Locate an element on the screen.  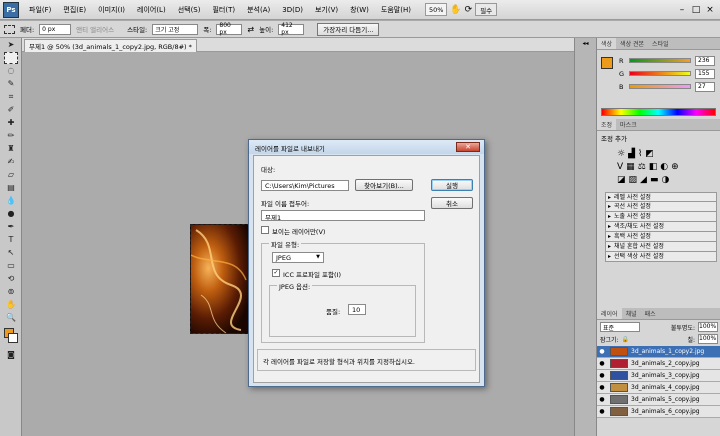
opacity-input: 100% is located at coordinates (708, 327).